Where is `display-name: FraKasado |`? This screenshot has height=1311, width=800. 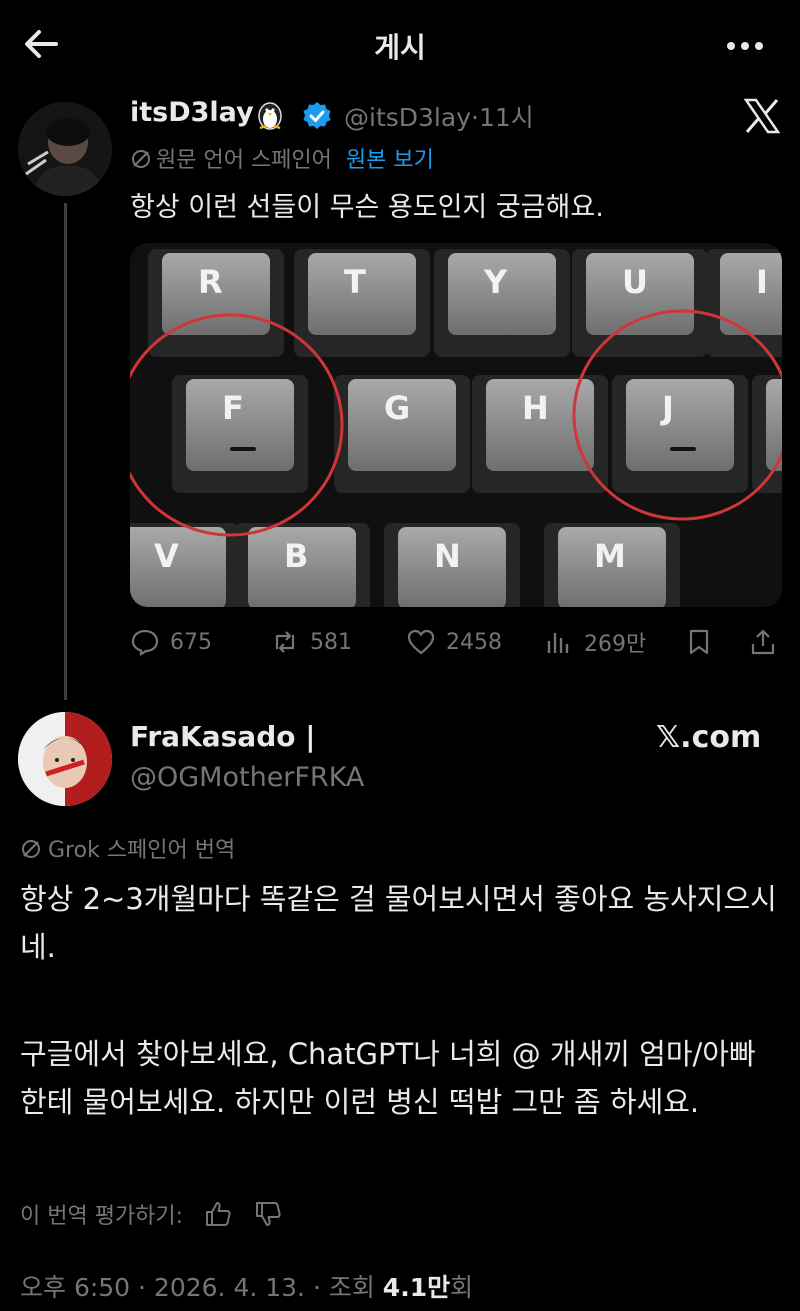 display-name: FraKasado | is located at coordinates (222, 736).